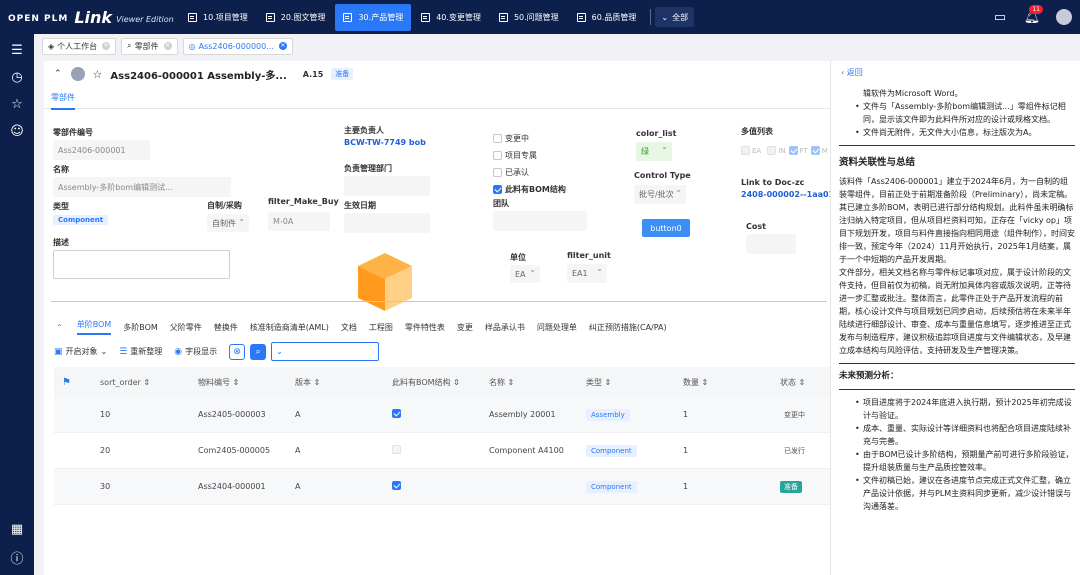  Describe the element at coordinates (349, 327) in the screenshot. I see `tab-documents: 文档` at that location.